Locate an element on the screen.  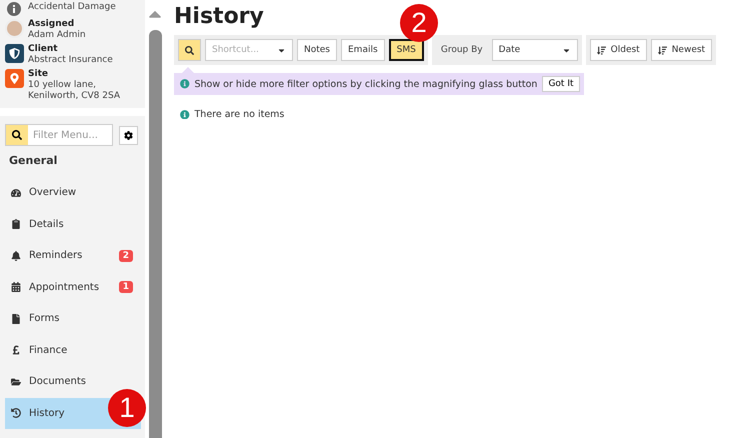
sort-button: Newest is located at coordinates (681, 50).